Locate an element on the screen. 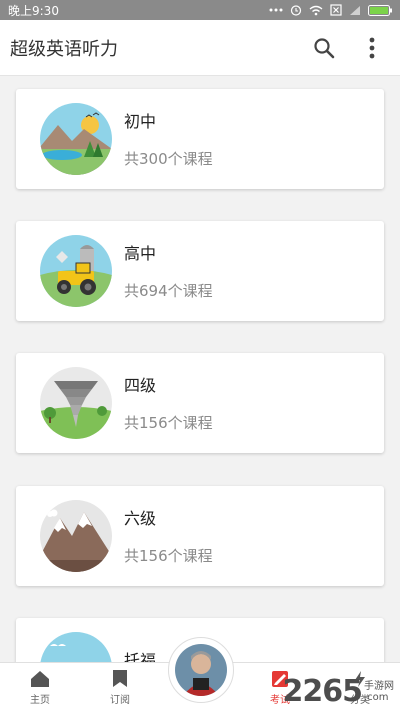  course-card-senior-high: 高中 共694个课程 is located at coordinates (200, 271).